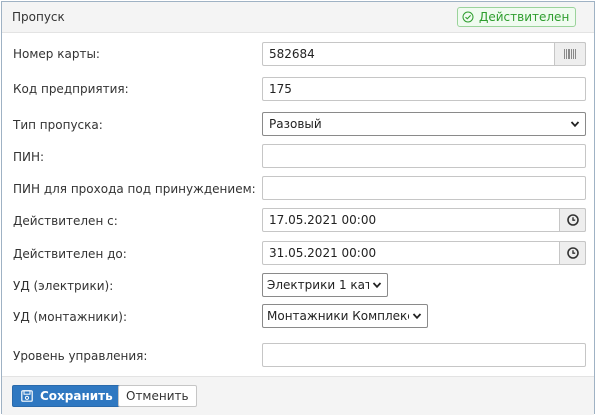 This screenshot has height=416, width=597. I want to click on ud-mount-select: Монтажники Комплекс, so click(345, 316).